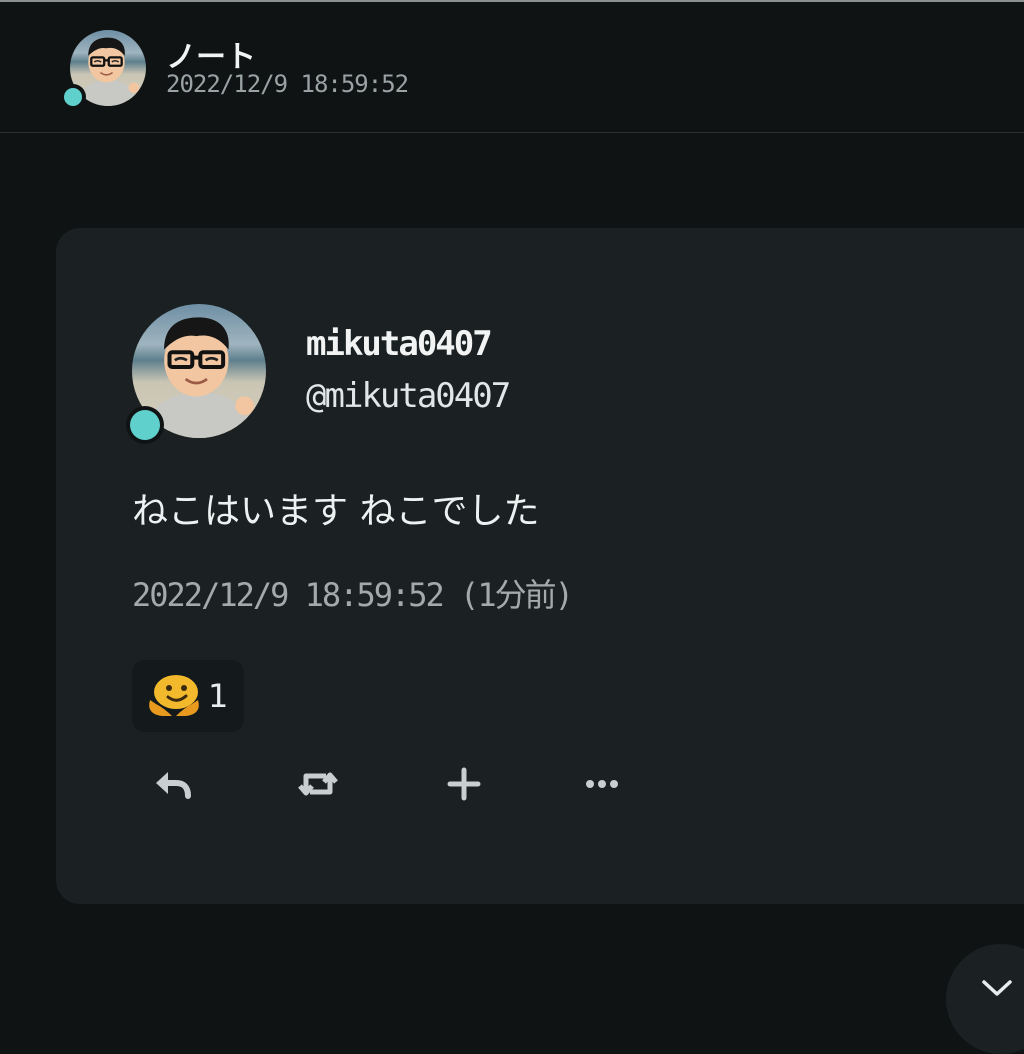 This screenshot has width=1024, height=1054. I want to click on renote-icon, so click(318, 784).